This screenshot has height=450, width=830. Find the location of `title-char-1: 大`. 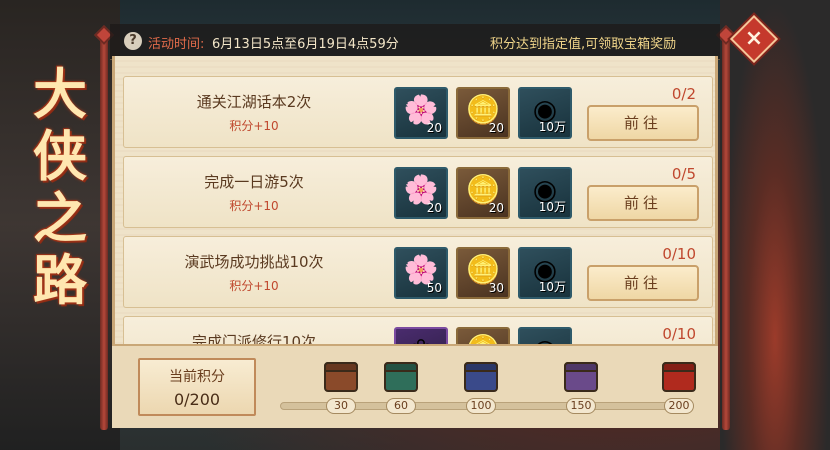

title-char-1: 大 is located at coordinates (60, 94).